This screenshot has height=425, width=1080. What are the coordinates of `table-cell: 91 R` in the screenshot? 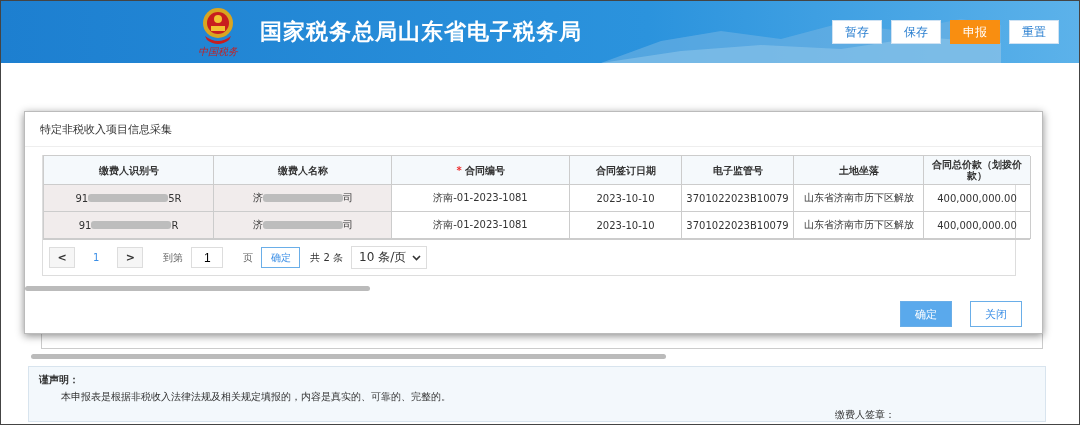 It's located at (129, 225).